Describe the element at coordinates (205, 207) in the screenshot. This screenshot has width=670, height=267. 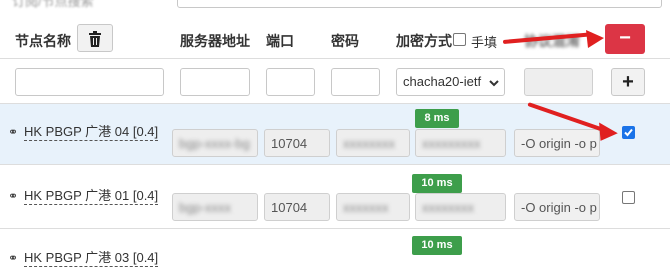
I see `server-value: bgp-xxxx` at that location.